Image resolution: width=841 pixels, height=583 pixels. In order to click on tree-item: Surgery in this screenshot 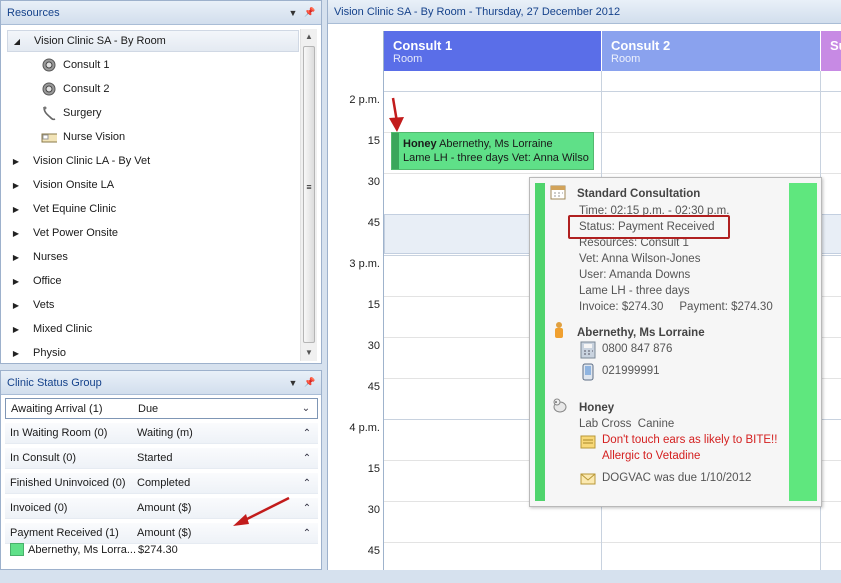, I will do `click(148, 113)`.